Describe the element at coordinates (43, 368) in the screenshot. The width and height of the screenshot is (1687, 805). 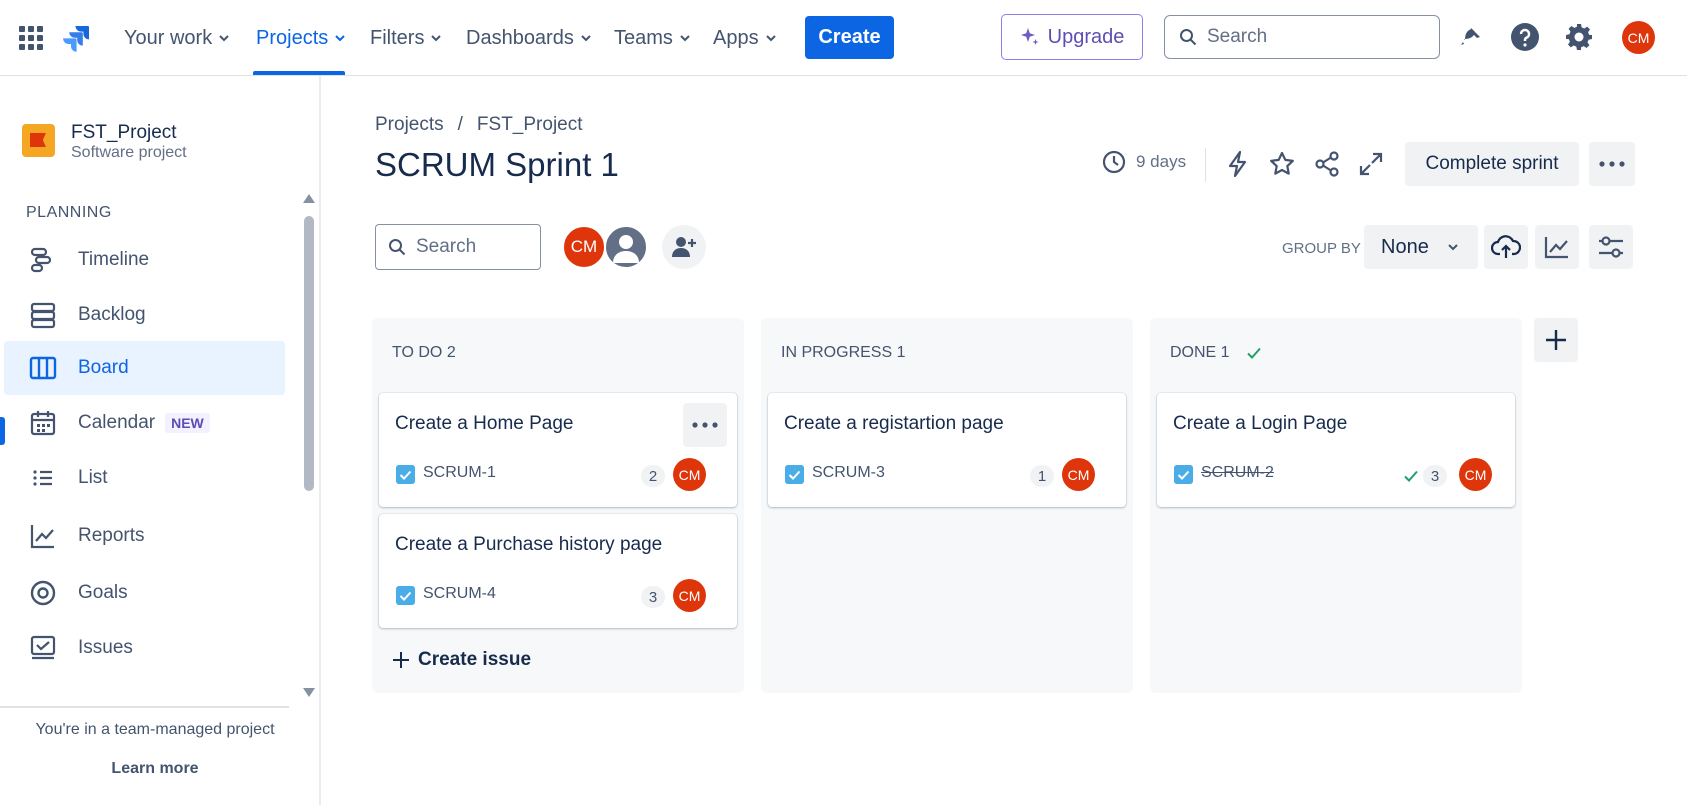
I see `board-icon` at that location.